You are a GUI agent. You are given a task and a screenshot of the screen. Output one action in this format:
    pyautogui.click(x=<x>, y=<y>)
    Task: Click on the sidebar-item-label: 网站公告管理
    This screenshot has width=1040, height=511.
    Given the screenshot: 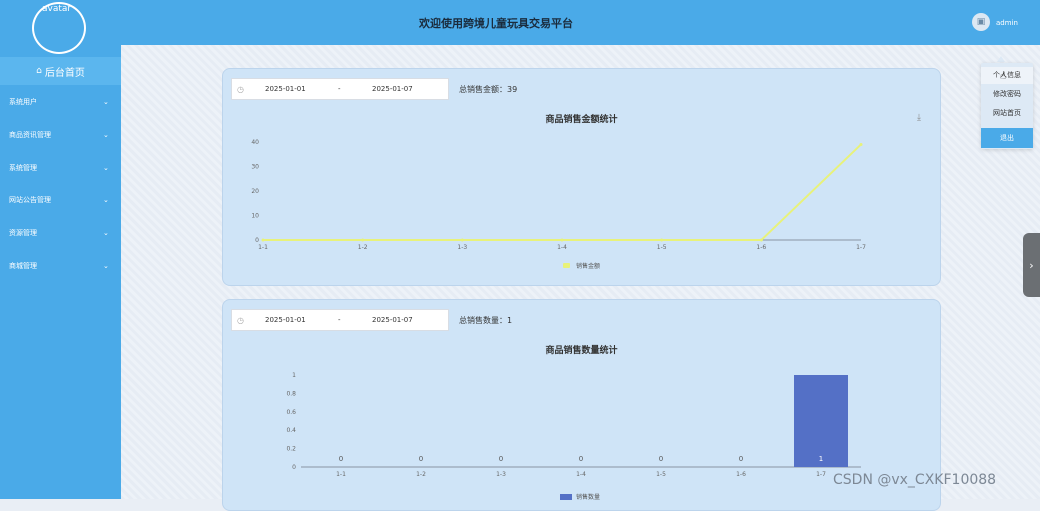 What is the action you would take?
    pyautogui.click(x=30, y=200)
    